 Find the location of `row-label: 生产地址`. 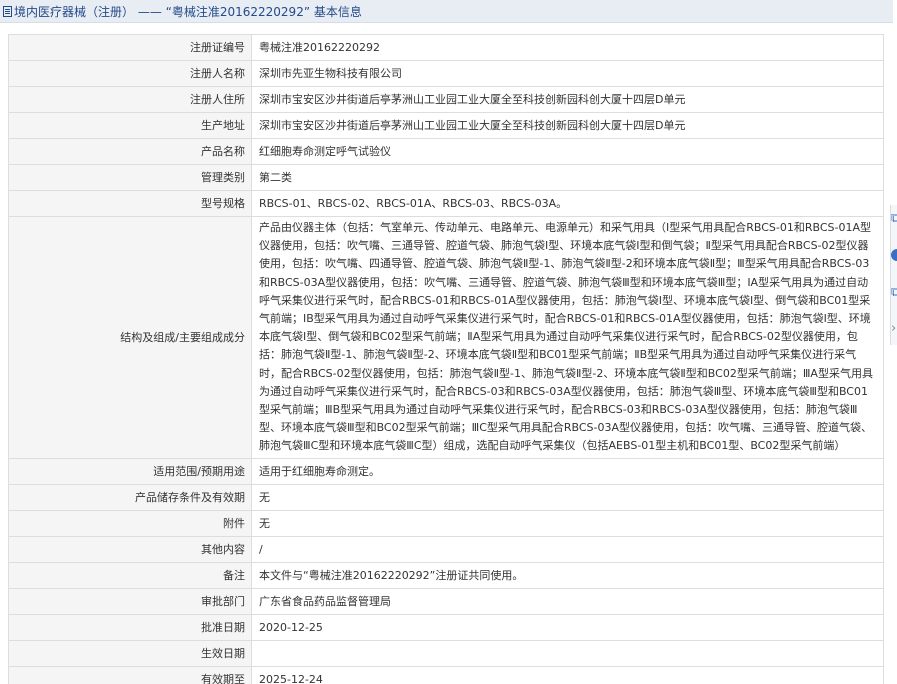

row-label: 生产地址 is located at coordinates (130, 125).